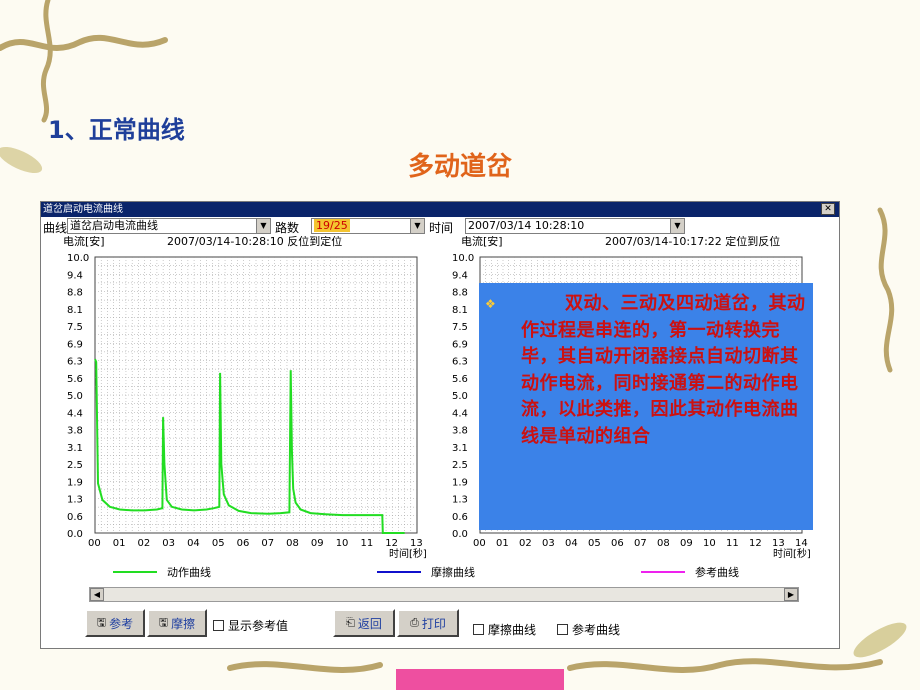 Image resolution: width=920 pixels, height=690 pixels. Describe the element at coordinates (444, 594) in the screenshot. I see `horizontal-scrollbar: ◀ ▶` at that location.